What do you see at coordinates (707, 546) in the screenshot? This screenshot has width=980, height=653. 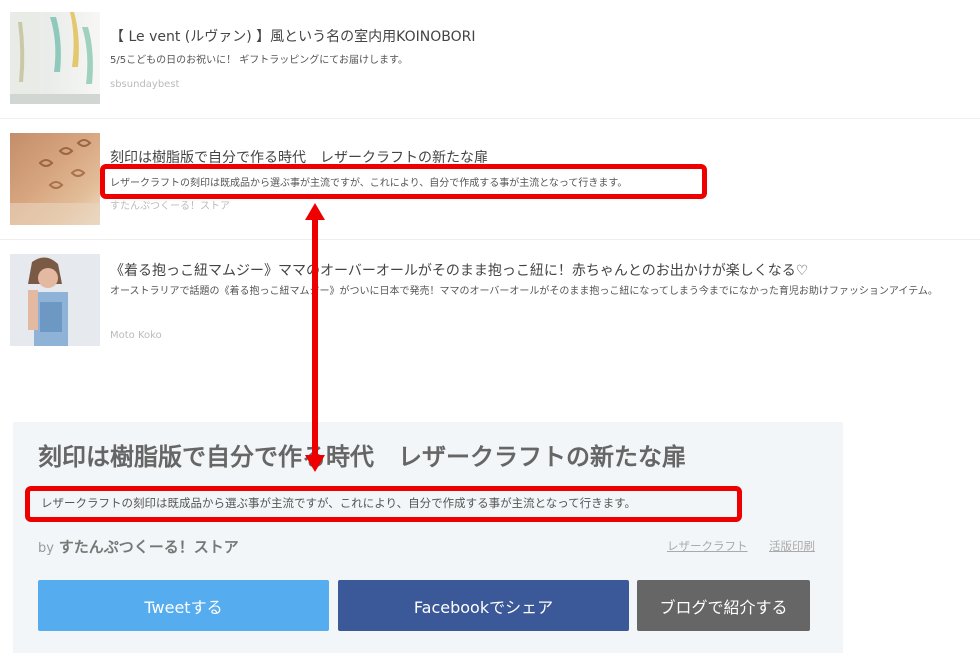 I see `tag-leathercraft: レザークラフト` at bounding box center [707, 546].